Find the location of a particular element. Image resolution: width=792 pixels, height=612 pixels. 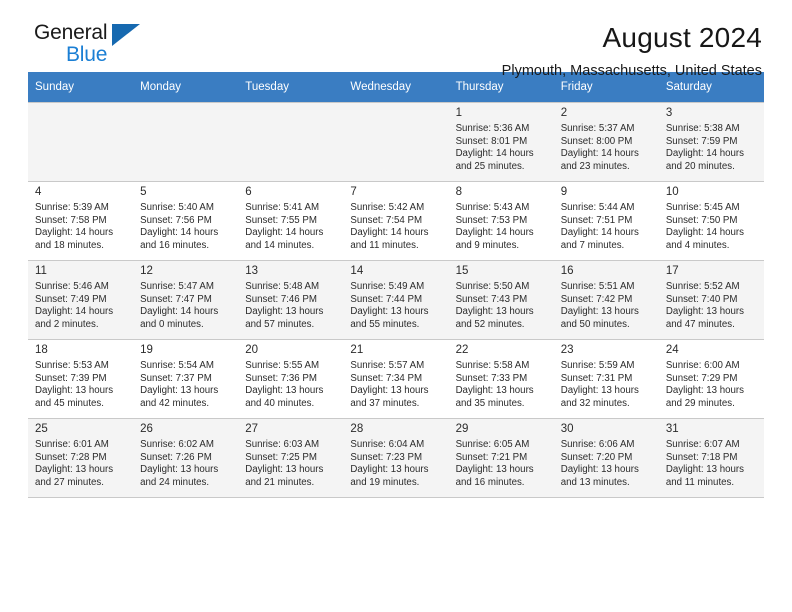

weekday-header-tuesday: Tuesday is located at coordinates (291, 87).